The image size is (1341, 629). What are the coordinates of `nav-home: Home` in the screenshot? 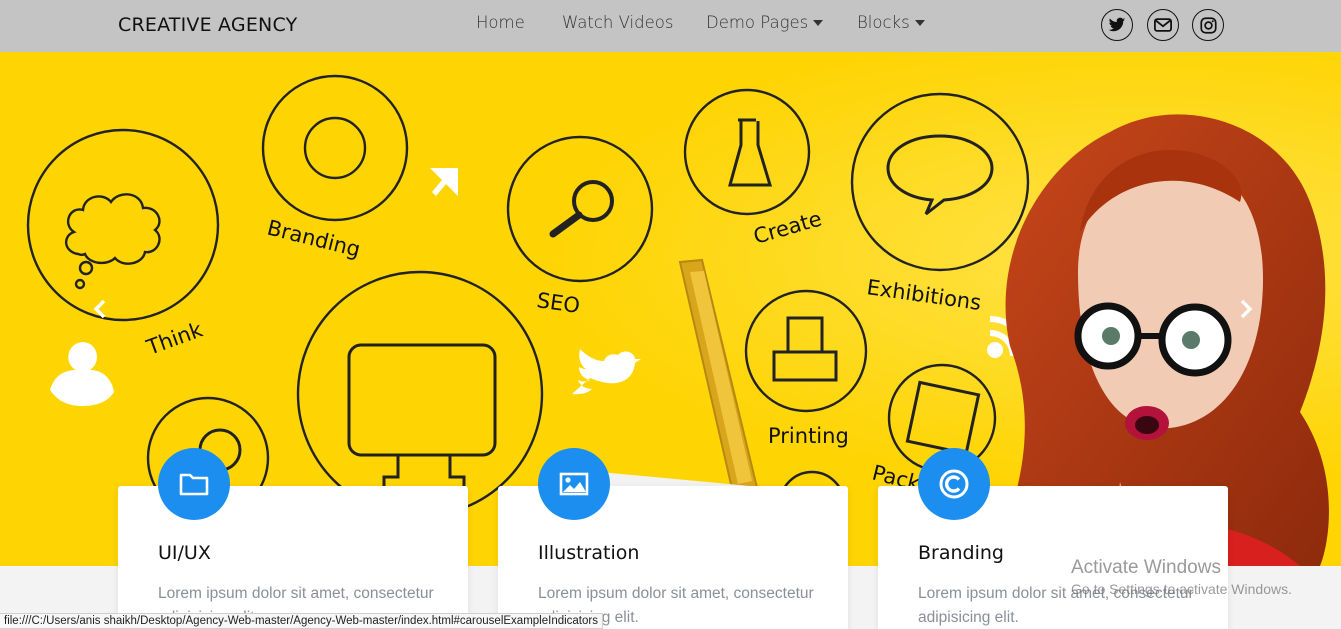 It's located at (500, 22).